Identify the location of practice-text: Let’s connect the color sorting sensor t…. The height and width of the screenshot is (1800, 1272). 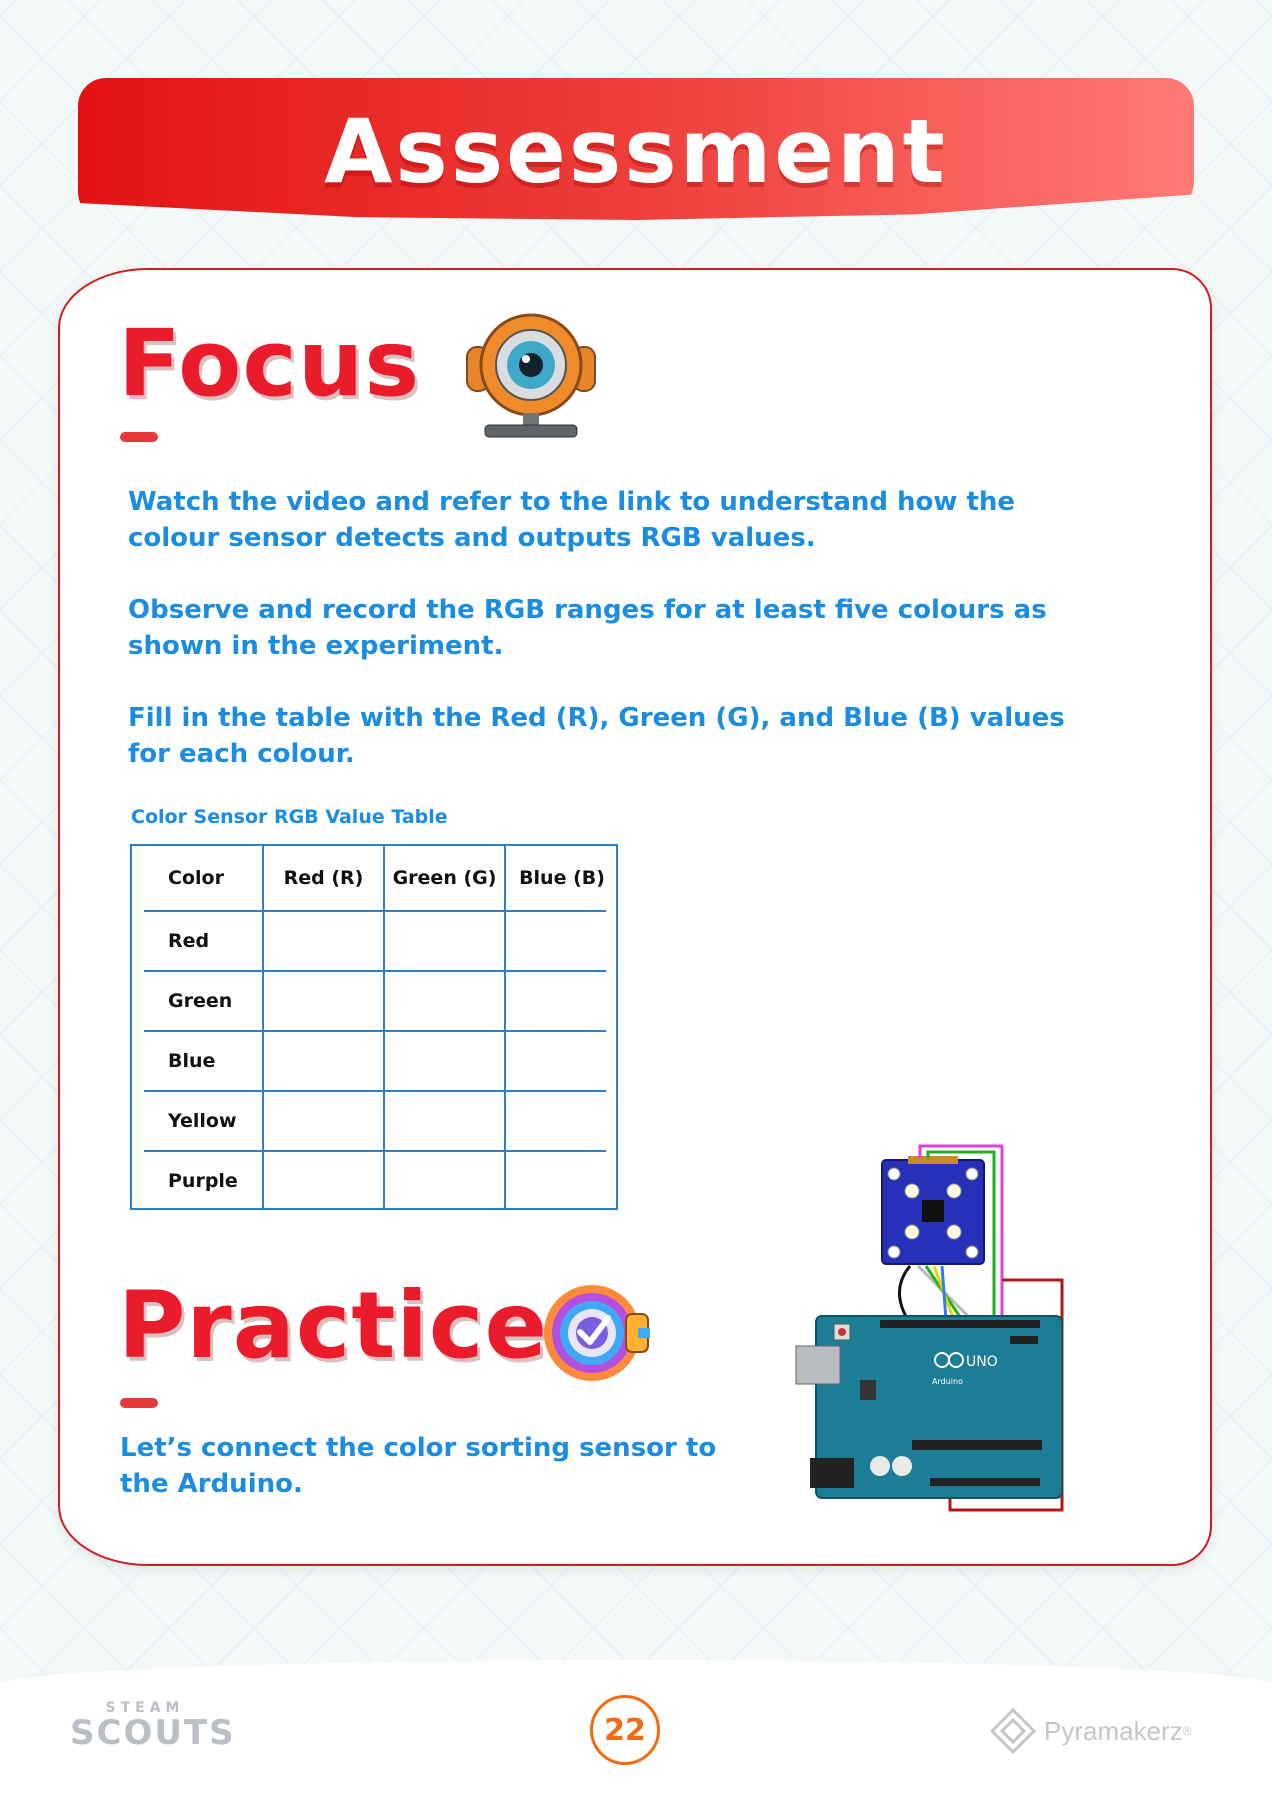
(418, 1466).